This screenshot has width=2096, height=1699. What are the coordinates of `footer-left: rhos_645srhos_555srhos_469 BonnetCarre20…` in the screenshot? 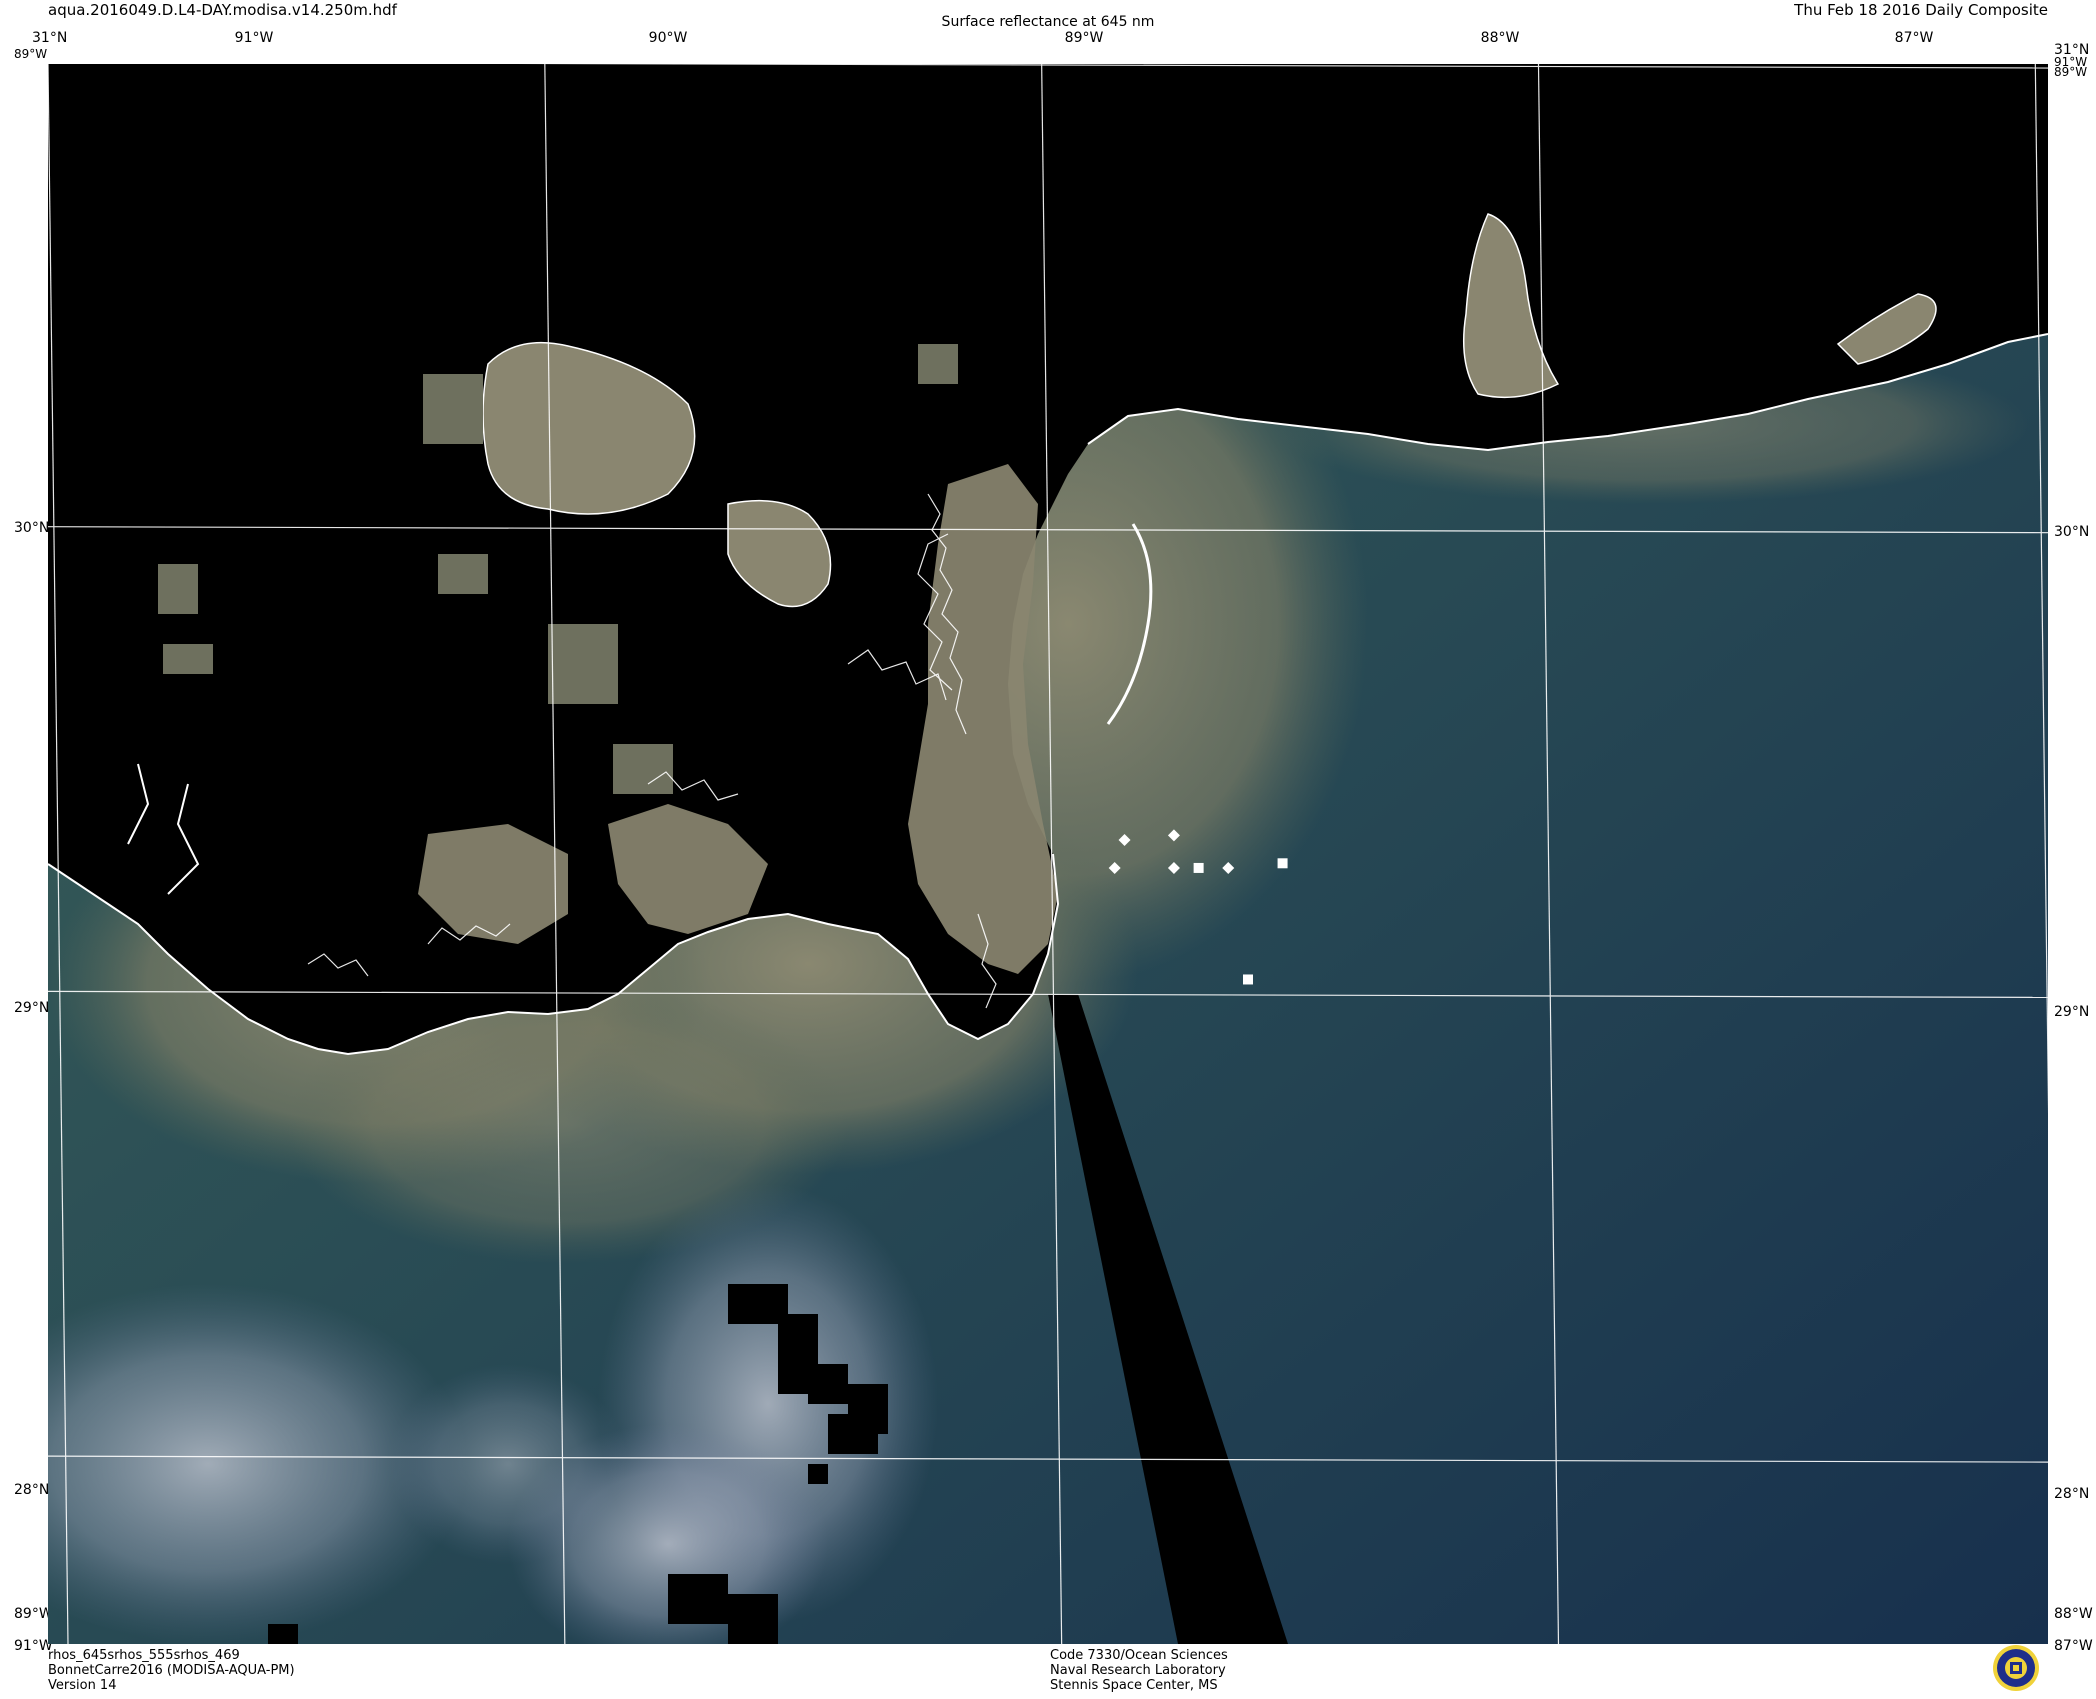 It's located at (171, 1670).